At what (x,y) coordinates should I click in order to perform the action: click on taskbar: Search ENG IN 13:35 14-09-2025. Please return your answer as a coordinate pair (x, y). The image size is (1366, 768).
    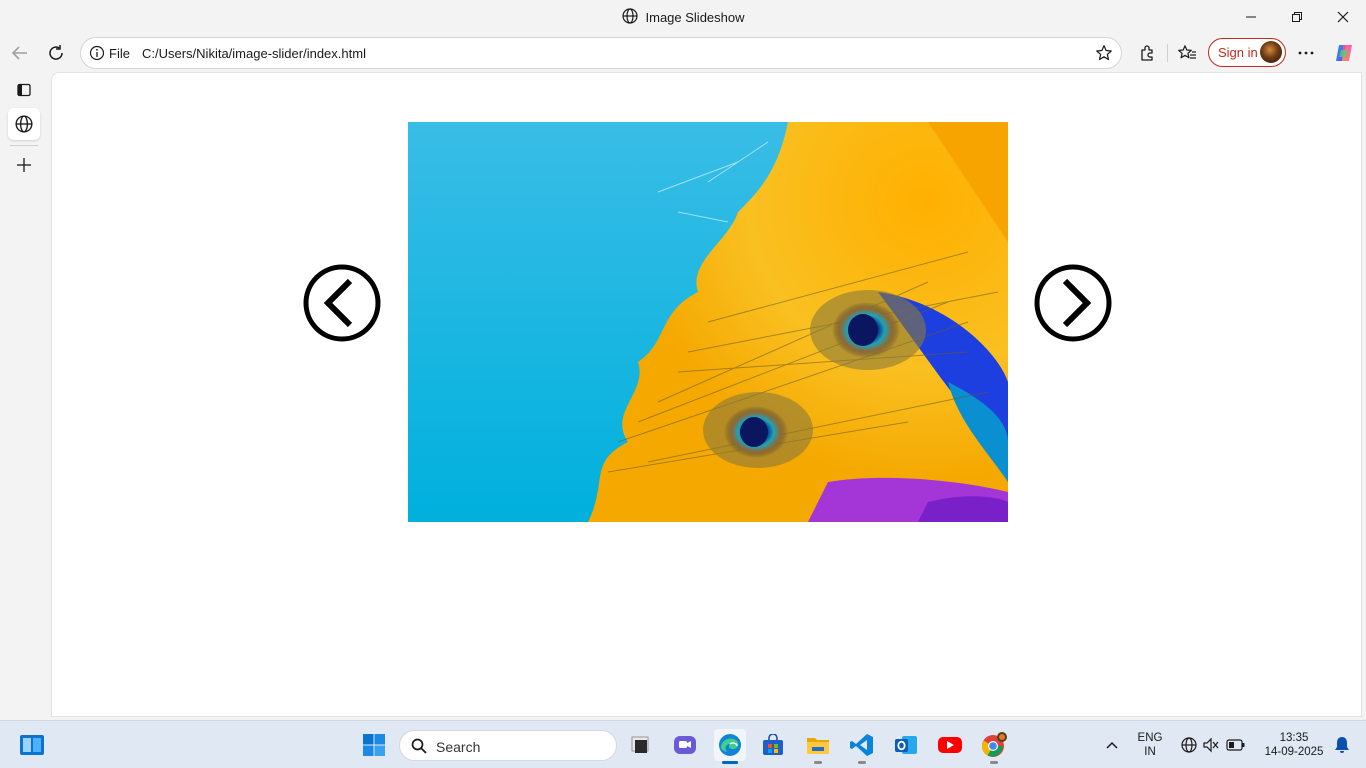
    Looking at the image, I should click on (683, 744).